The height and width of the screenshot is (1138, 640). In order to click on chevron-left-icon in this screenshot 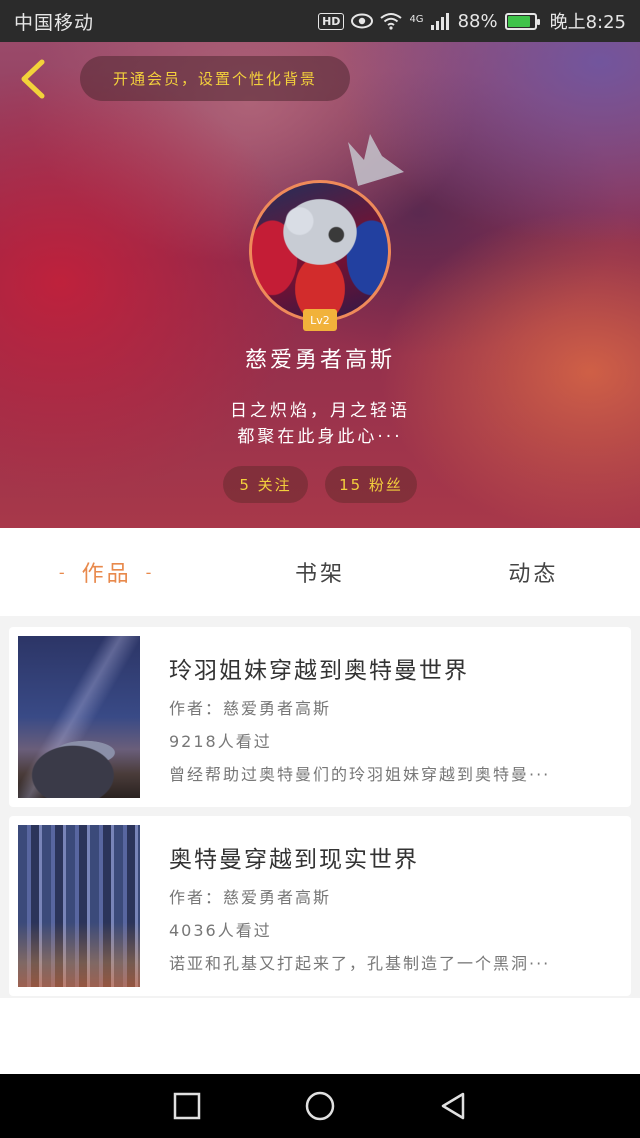, I will do `click(33, 79)`.